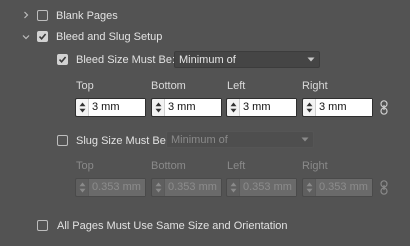 Image resolution: width=410 pixels, height=246 pixels. Describe the element at coordinates (315, 86) in the screenshot. I see `bleed-right-header: Right` at that location.